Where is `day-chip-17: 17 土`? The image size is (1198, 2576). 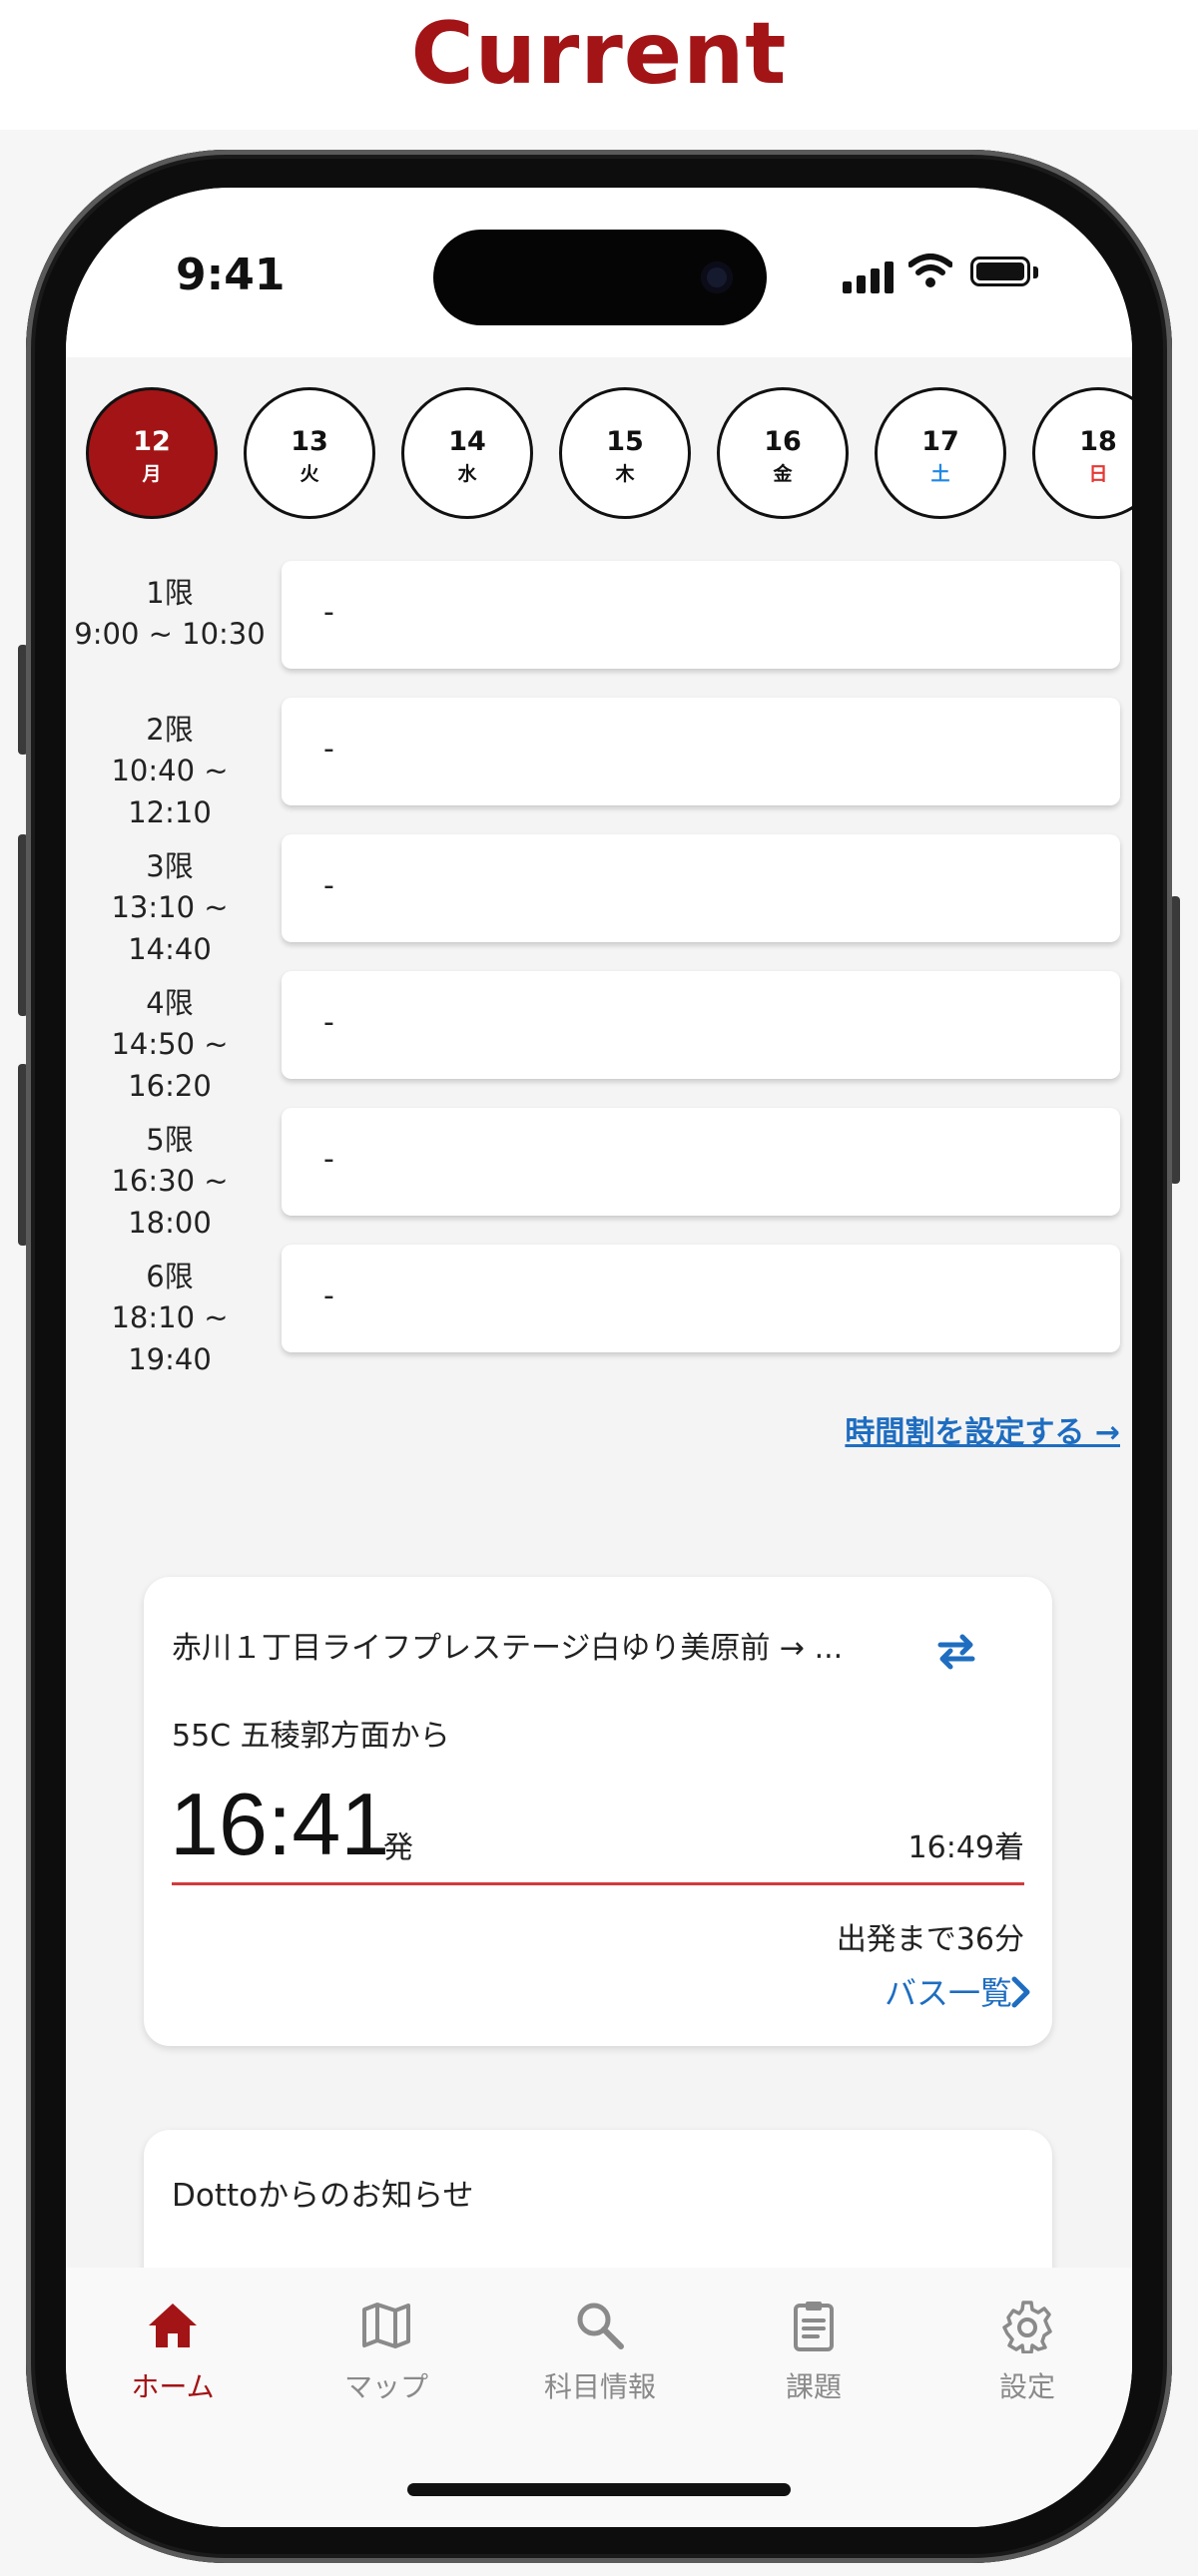 day-chip-17: 17 土 is located at coordinates (940, 453).